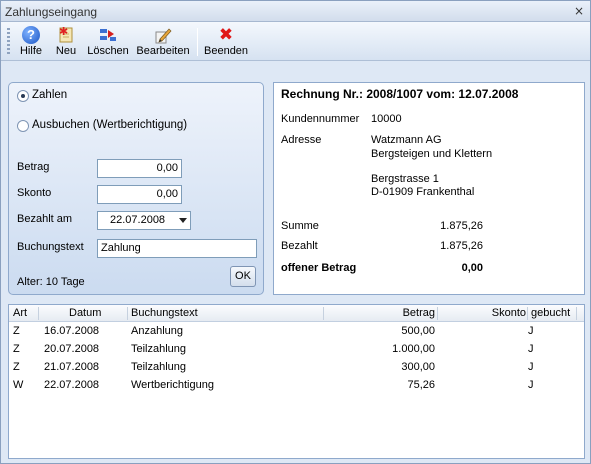 Image resolution: width=591 pixels, height=464 pixels. Describe the element at coordinates (299, 246) in the screenshot. I see `paid-label: Bezahlt` at that location.